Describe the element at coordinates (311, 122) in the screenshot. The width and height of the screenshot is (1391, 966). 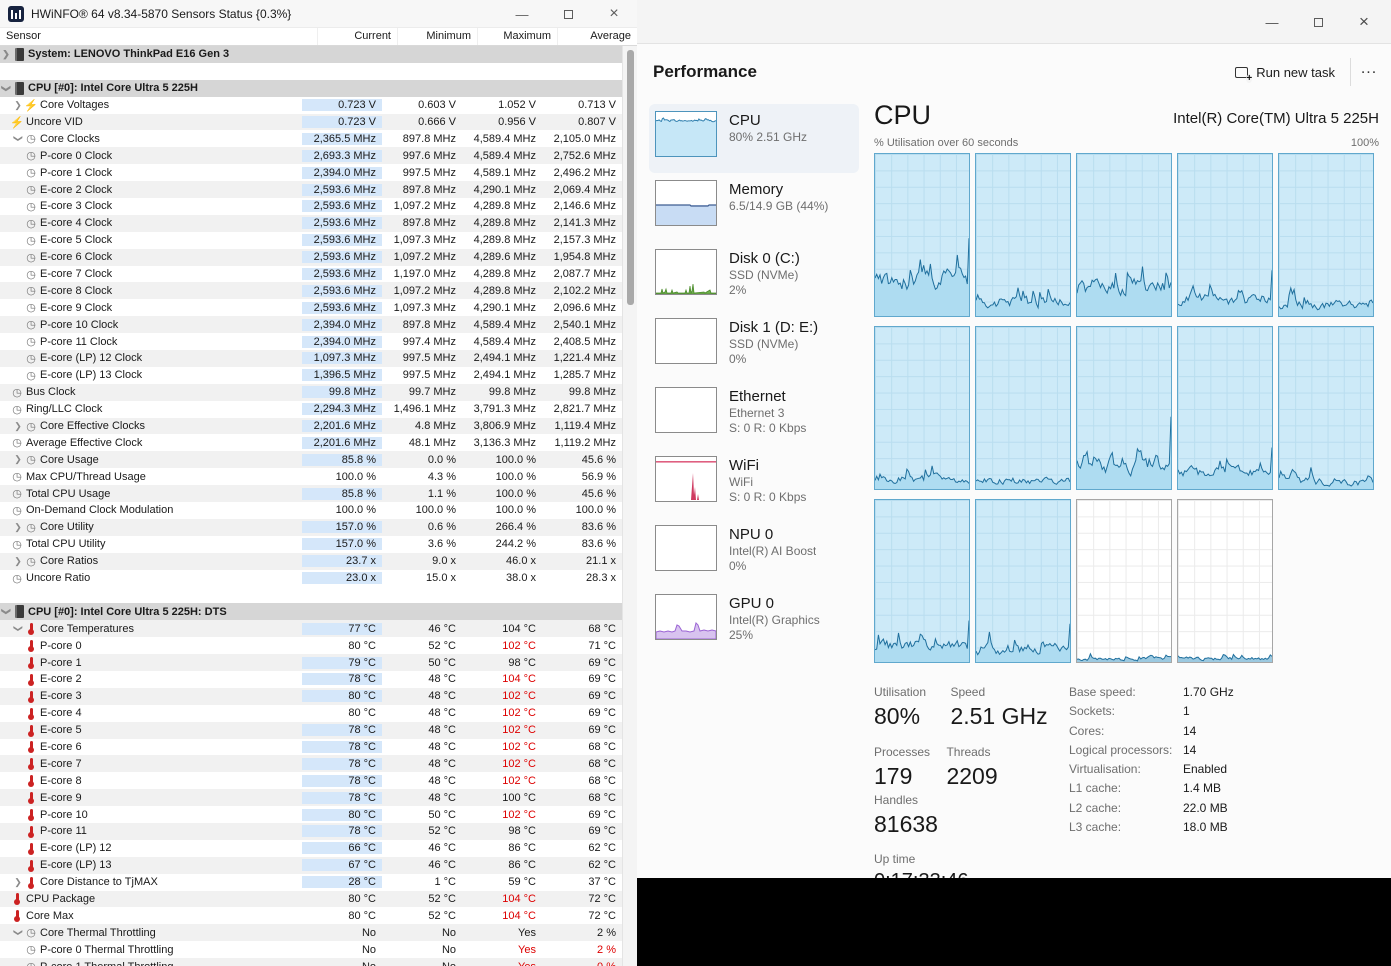
I see `sensor-row: ⚡ Uncore VID 0.723 V 0.666 V 0.956 V 0.807 V` at that location.